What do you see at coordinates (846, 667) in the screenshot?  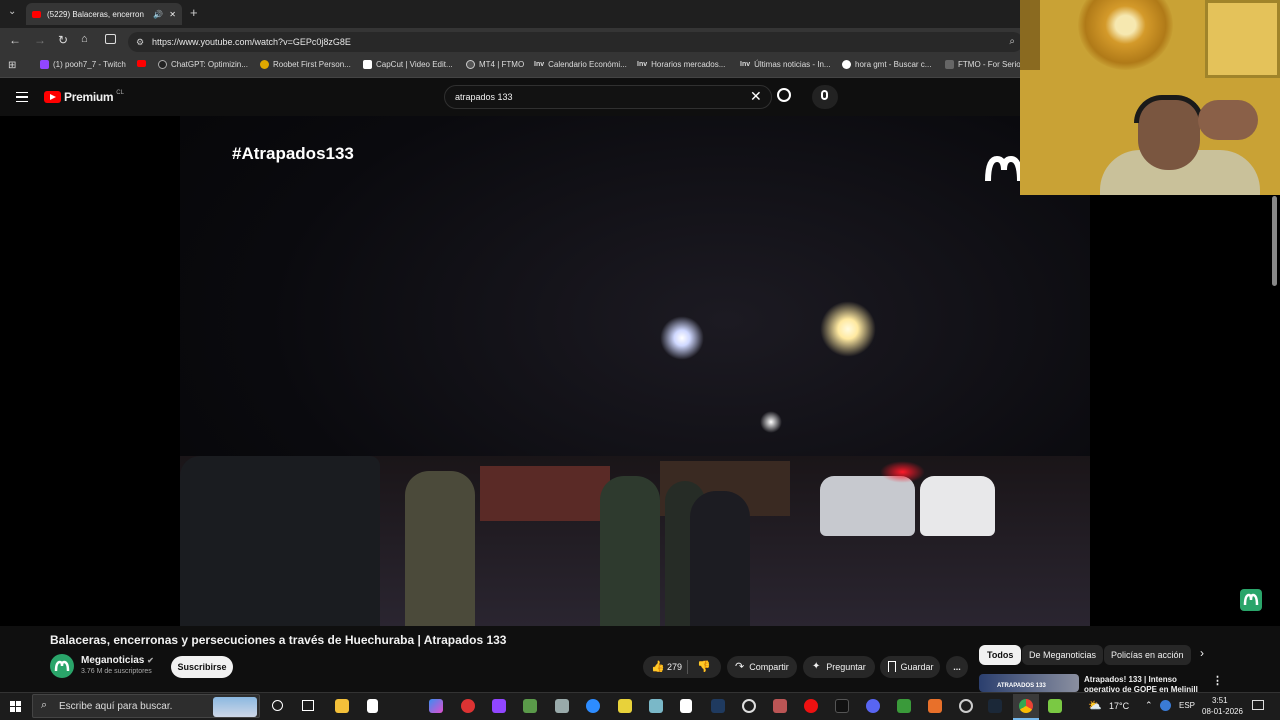 I see `ask-label: Preguntar` at bounding box center [846, 667].